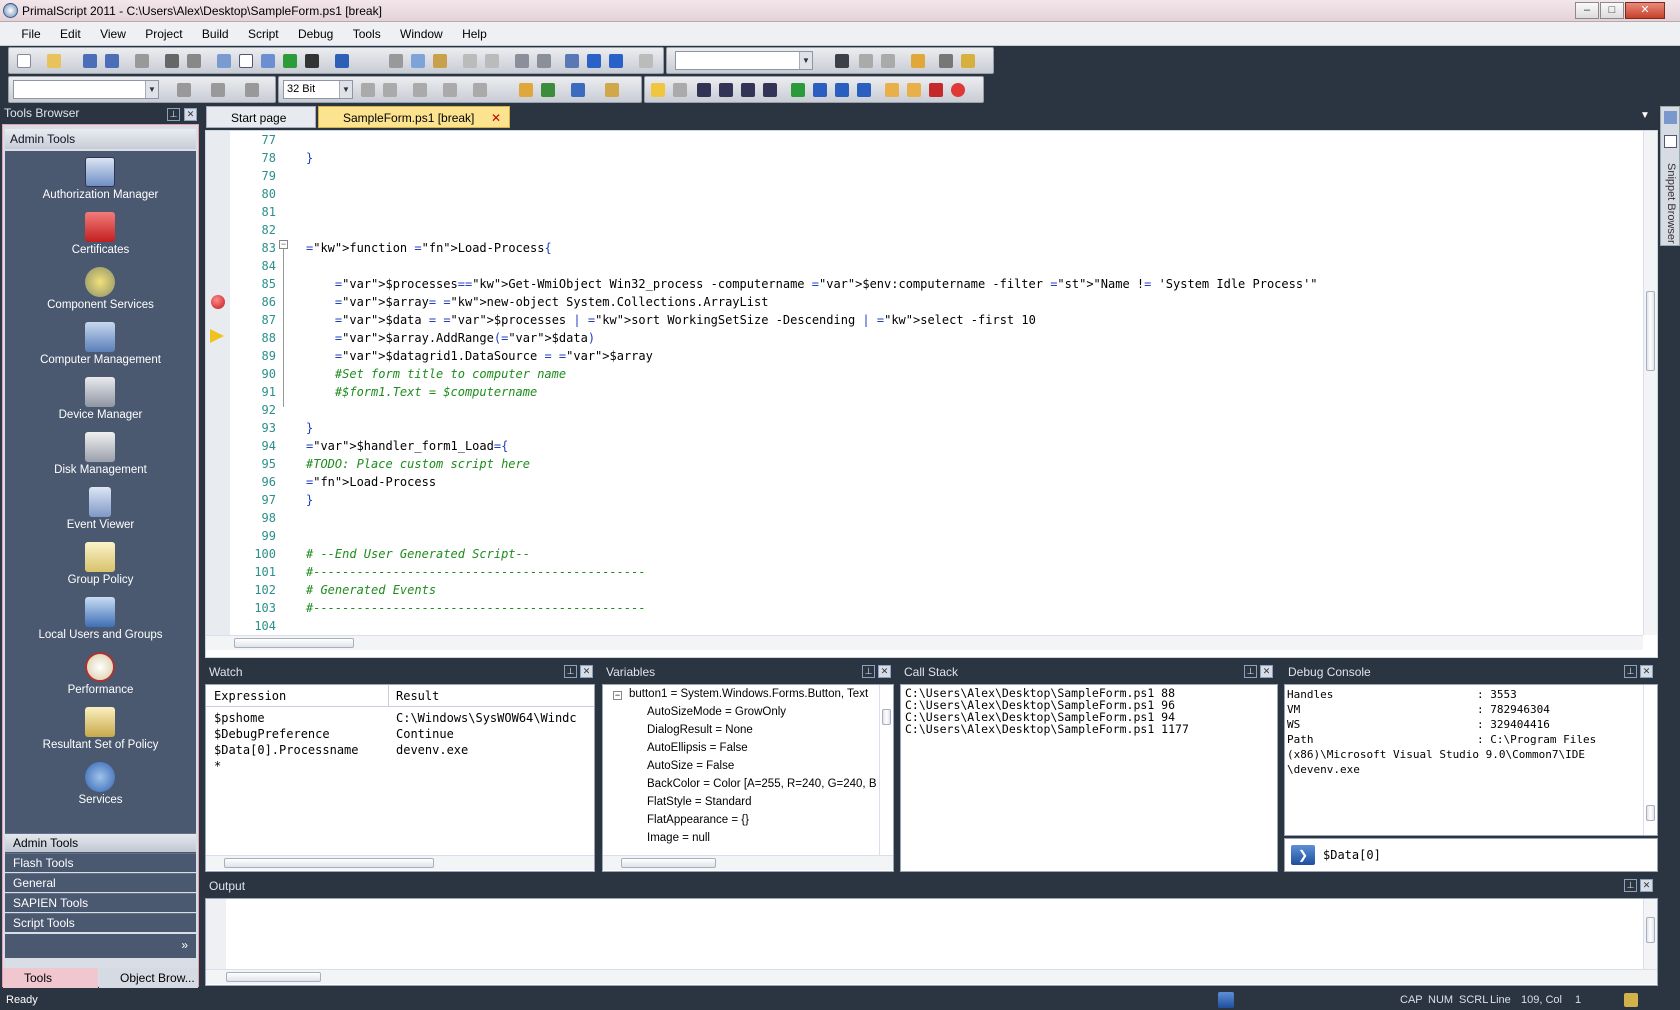  I want to click on watch-row: $DebugPreference Continue, so click(391, 735).